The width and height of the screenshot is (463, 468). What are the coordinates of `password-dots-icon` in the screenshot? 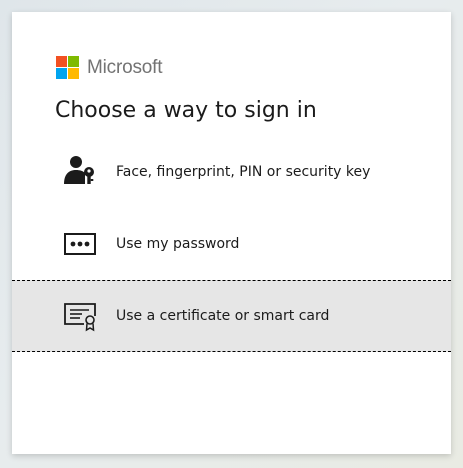 It's located at (80, 244).